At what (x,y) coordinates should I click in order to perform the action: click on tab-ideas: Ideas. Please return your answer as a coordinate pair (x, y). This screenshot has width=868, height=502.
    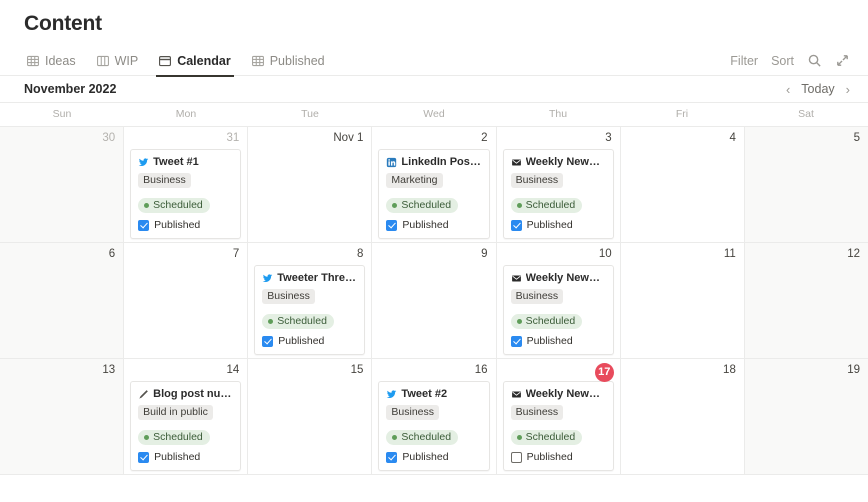
    Looking at the image, I should click on (54, 61).